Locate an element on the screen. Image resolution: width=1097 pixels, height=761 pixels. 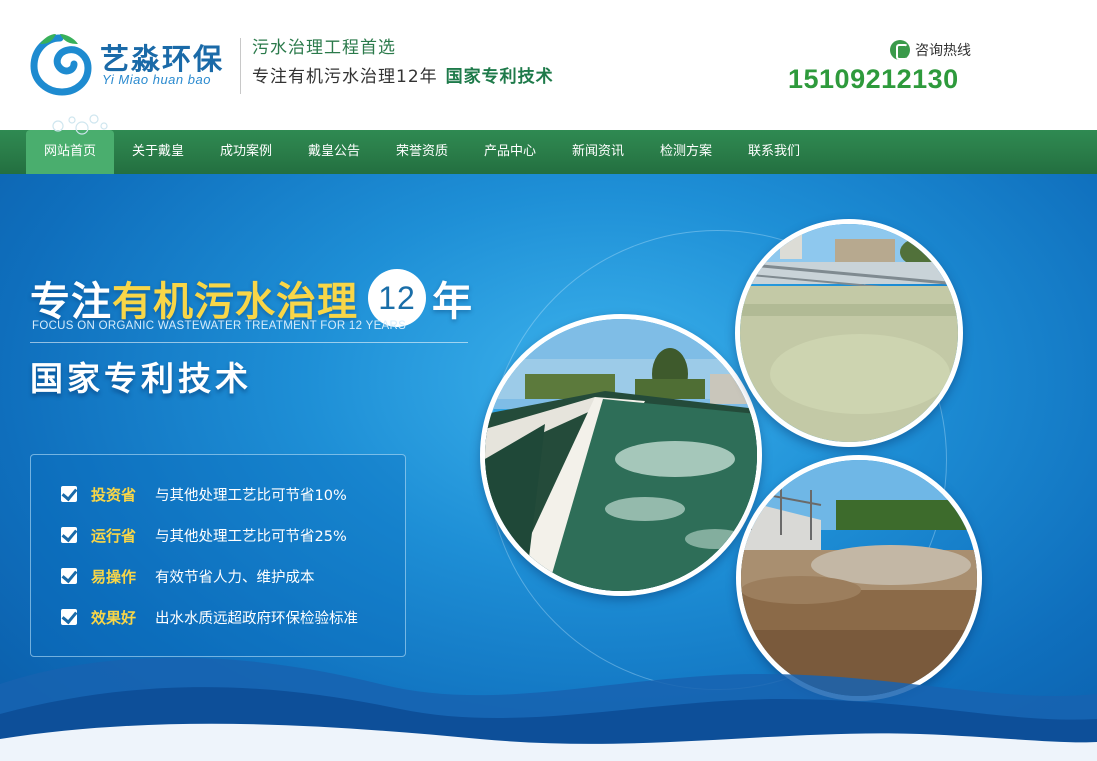
feature-desc: 与其他处理工艺比可节省10% is located at coordinates (251, 495).